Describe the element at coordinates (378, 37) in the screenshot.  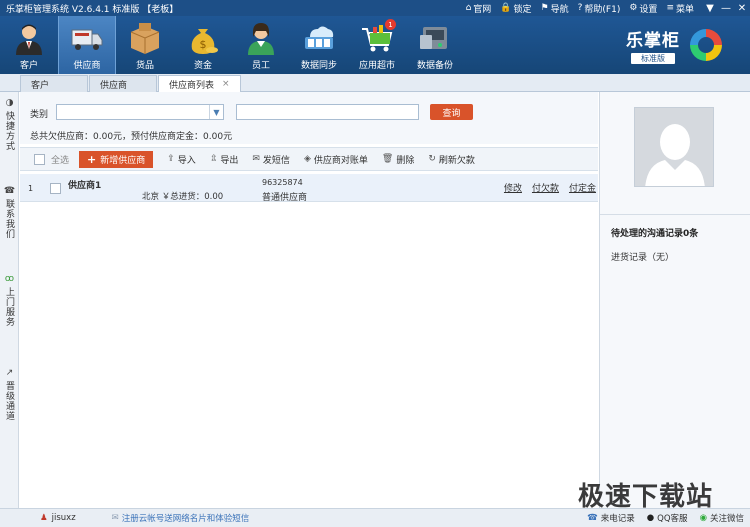
I see `cart-icon: 1` at that location.